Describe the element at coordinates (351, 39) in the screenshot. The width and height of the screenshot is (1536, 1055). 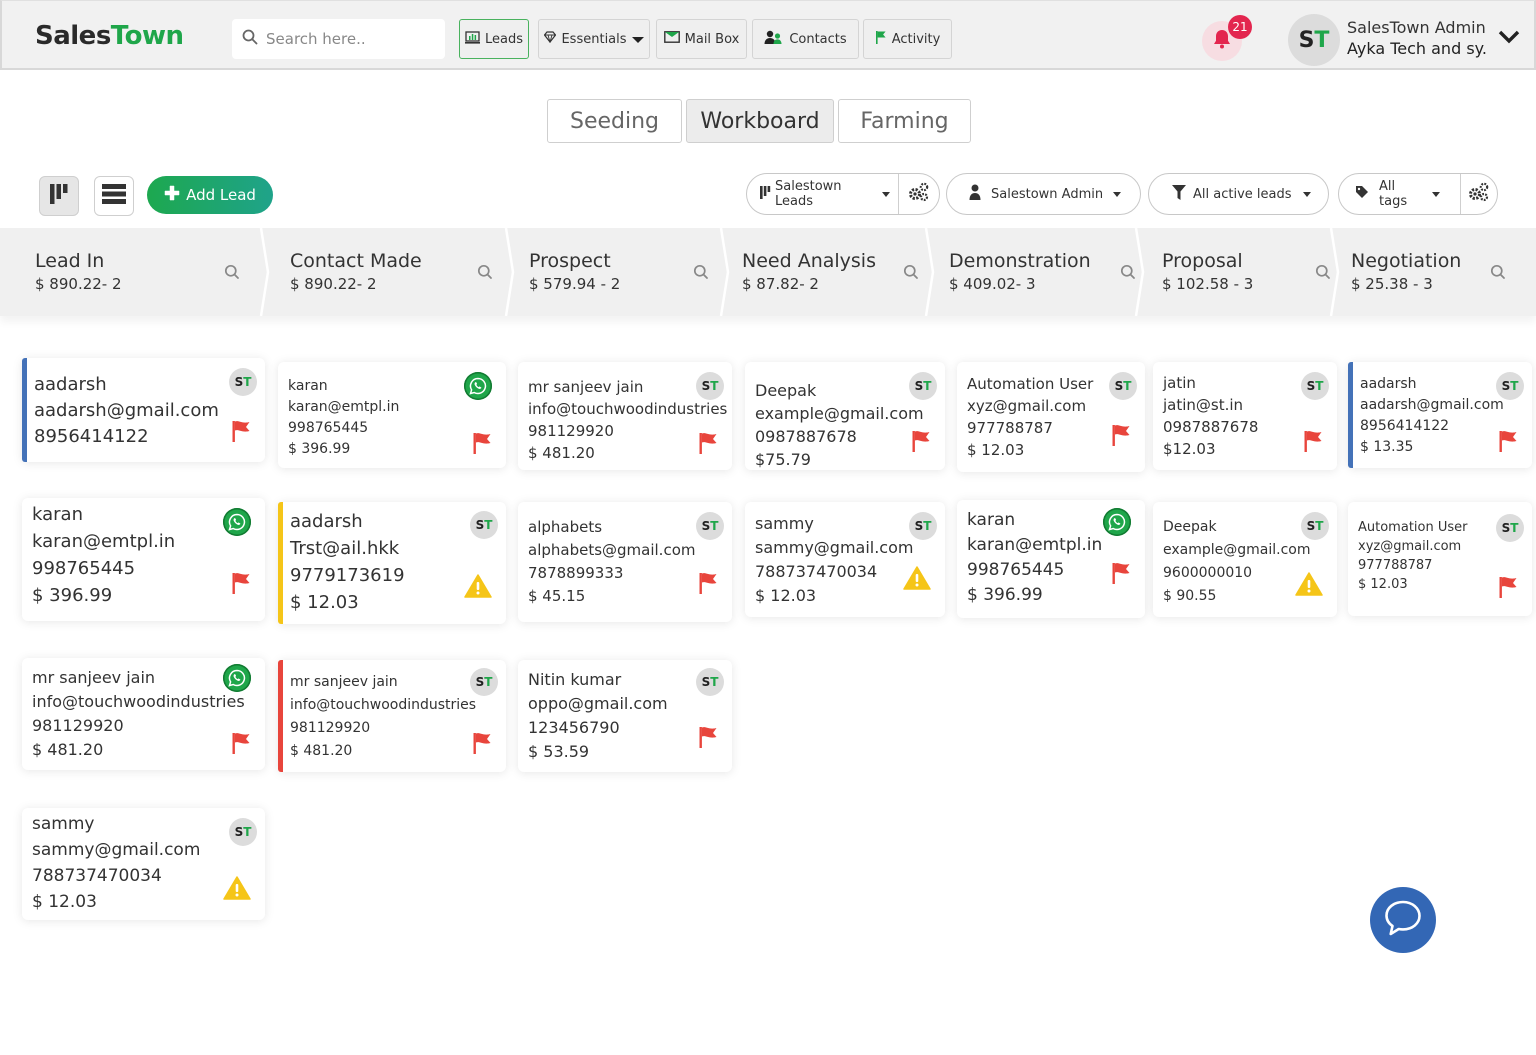
I see `search-input` at that location.